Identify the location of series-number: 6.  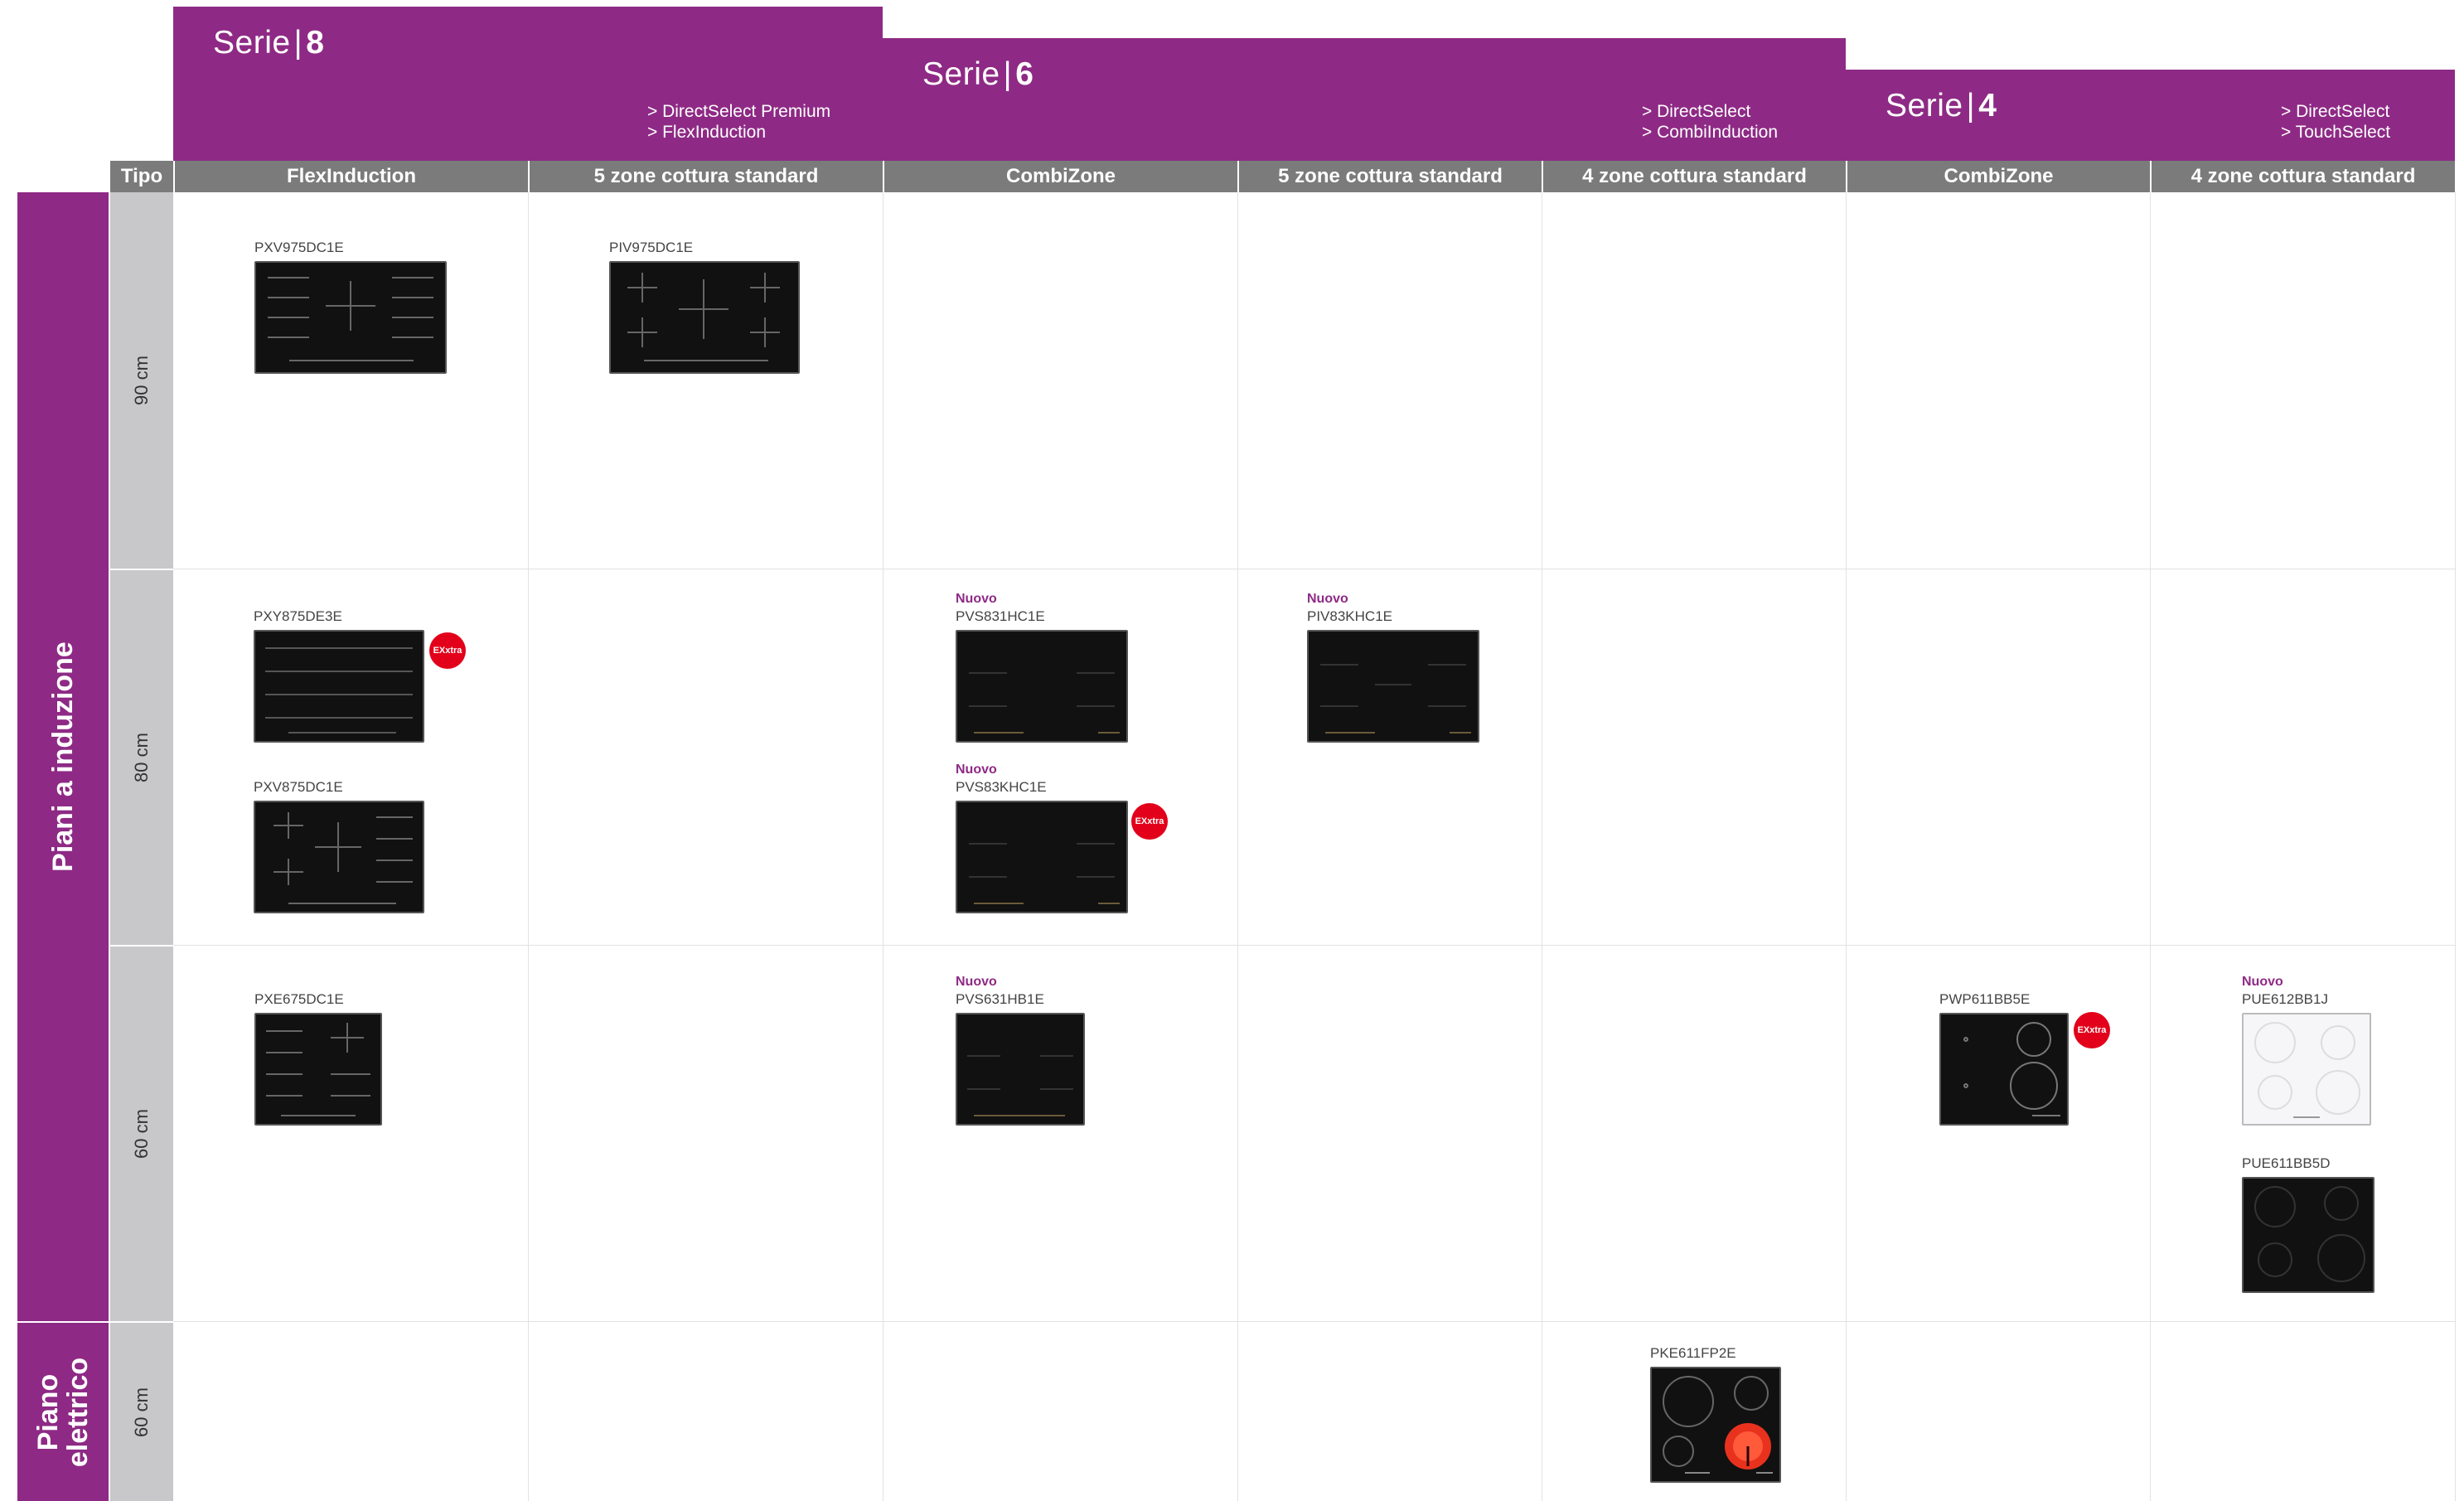
(1024, 74).